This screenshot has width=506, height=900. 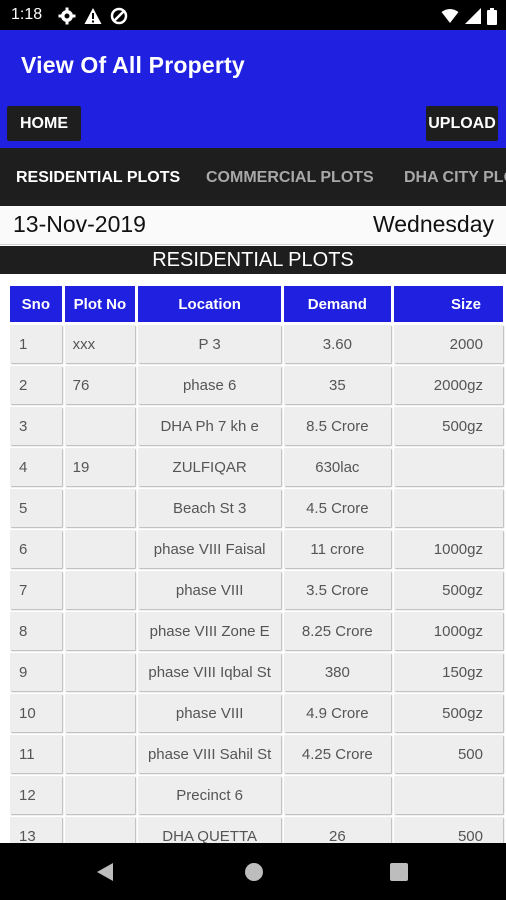 I want to click on battery-icon, so click(x=492, y=16).